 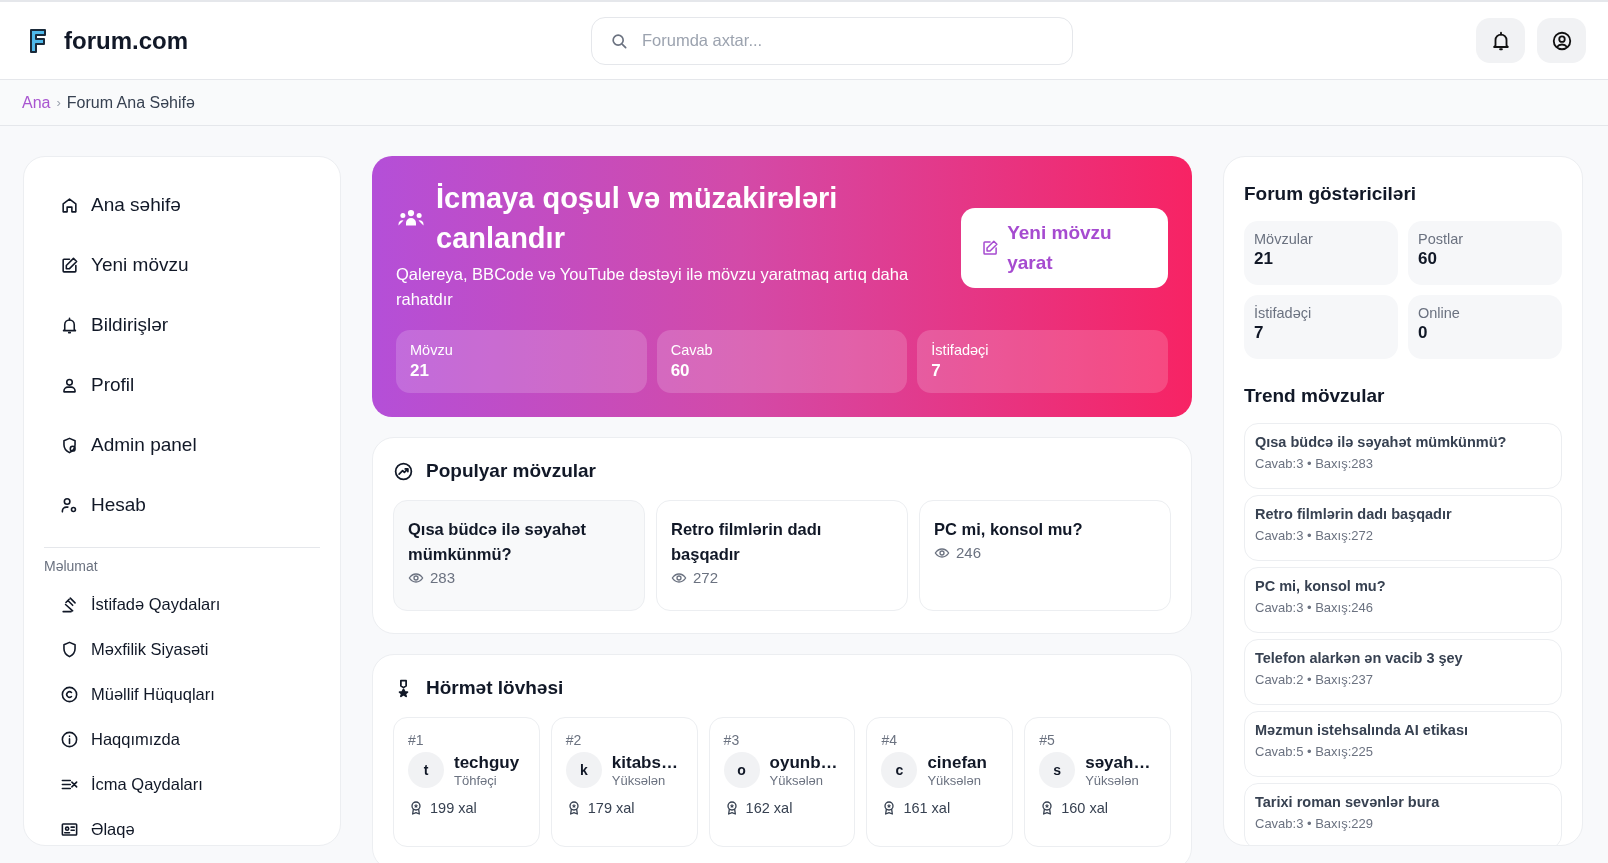 I want to click on view-count: 246, so click(x=969, y=552).